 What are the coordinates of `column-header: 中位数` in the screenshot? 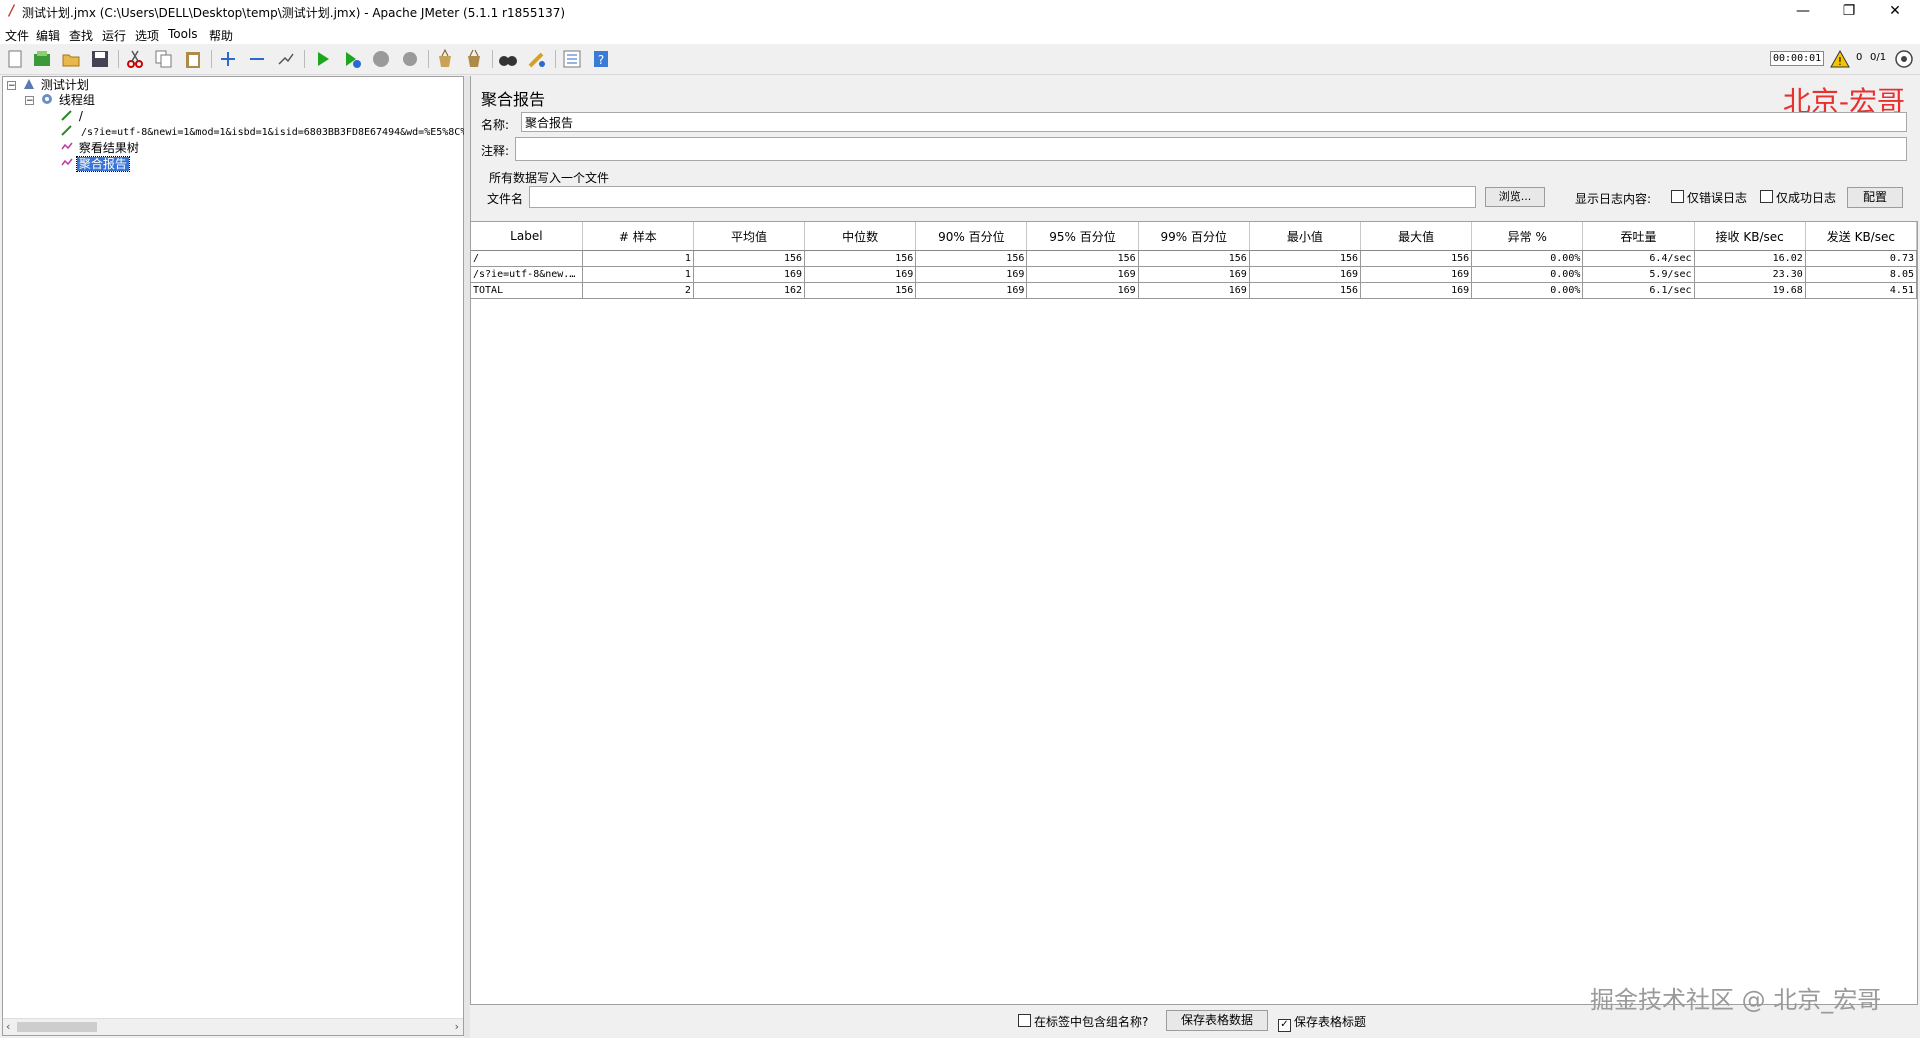 It's located at (860, 236).